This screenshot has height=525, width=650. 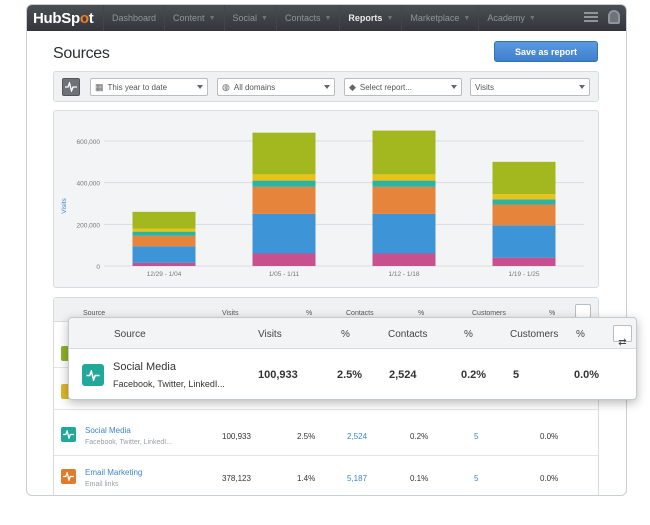 I want to click on nav-item-social: Social ▼, so click(x=249, y=18).